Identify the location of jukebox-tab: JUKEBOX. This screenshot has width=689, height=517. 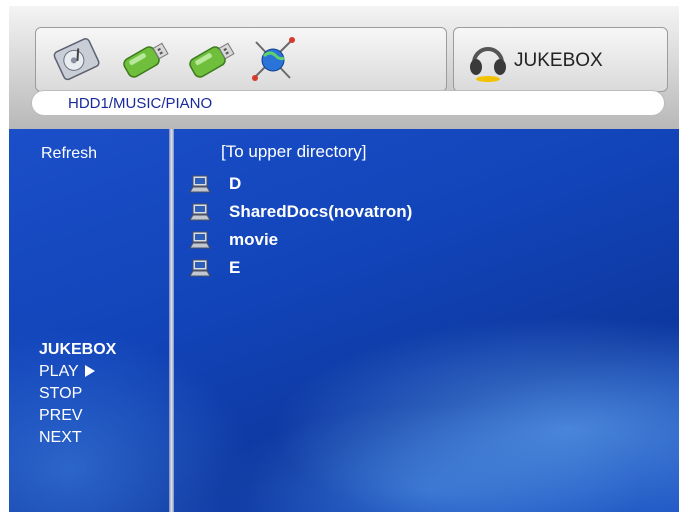
(560, 59).